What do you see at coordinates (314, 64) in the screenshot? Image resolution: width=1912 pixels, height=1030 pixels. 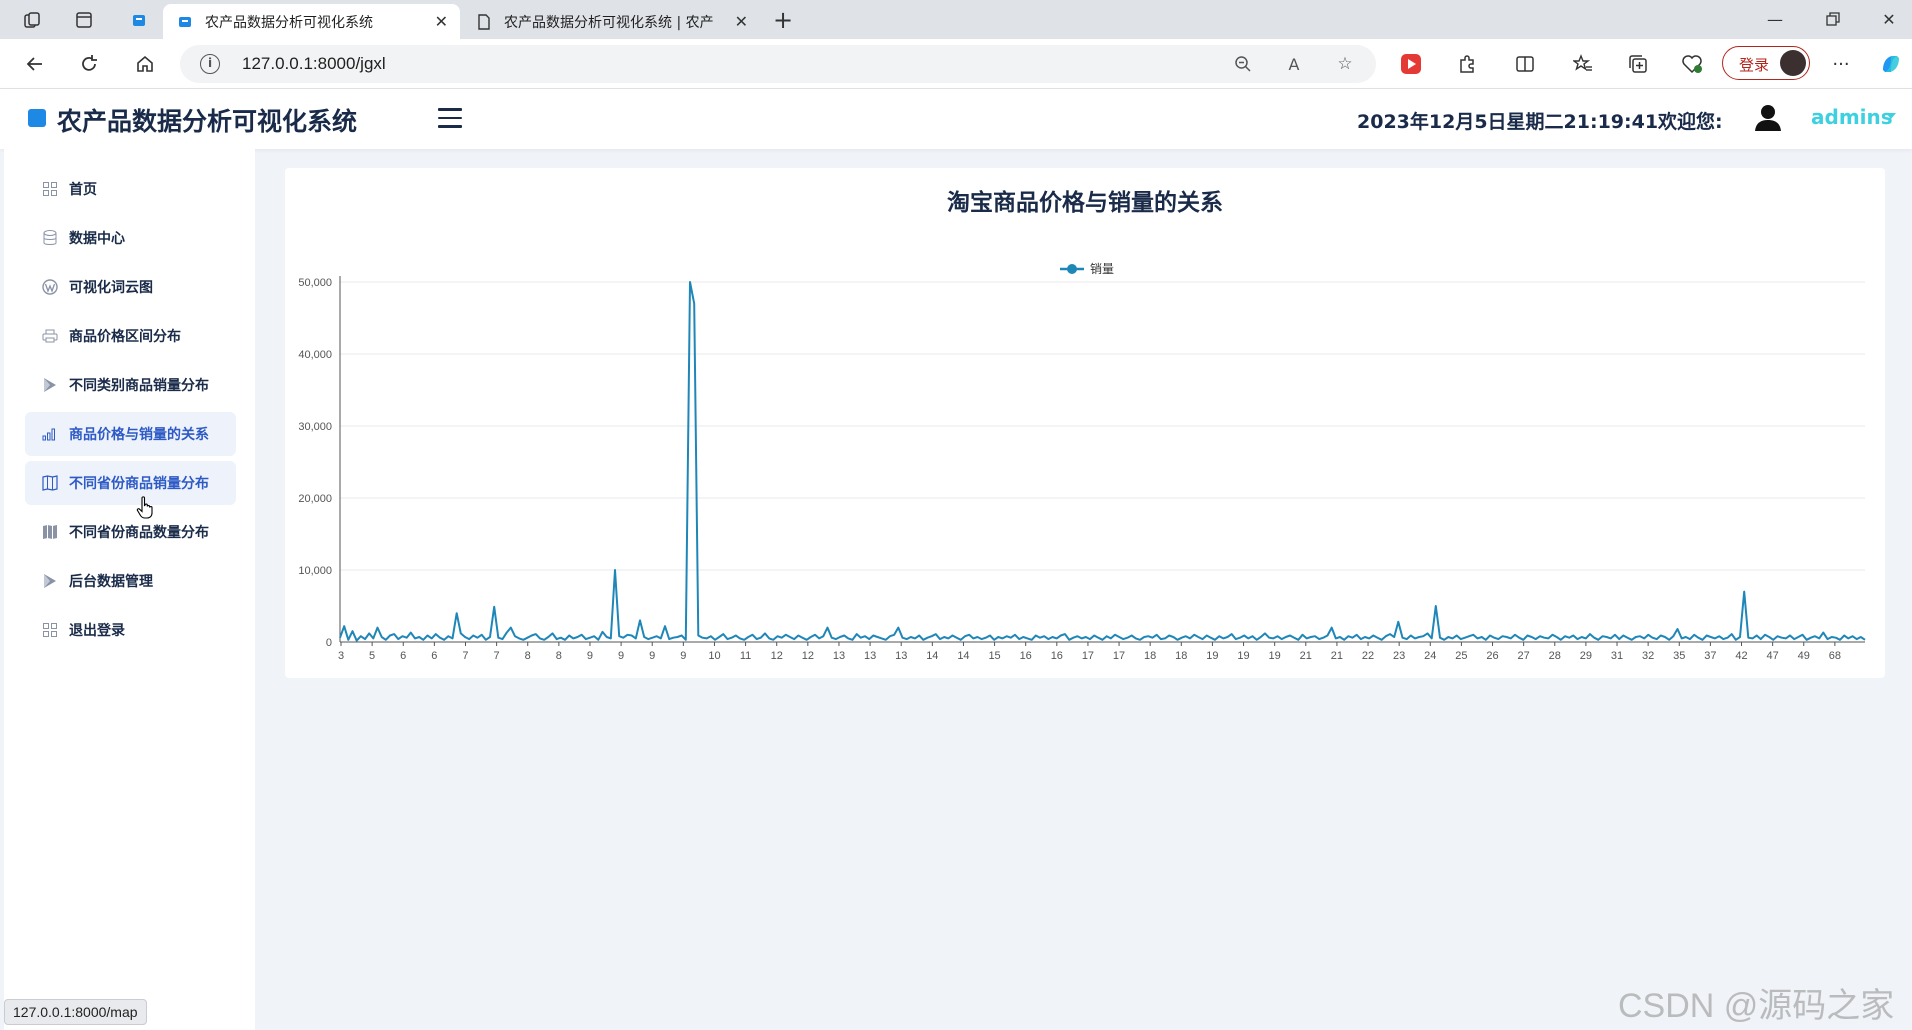 I see `url-text: 127.0.0.1:8000/jgxl` at bounding box center [314, 64].